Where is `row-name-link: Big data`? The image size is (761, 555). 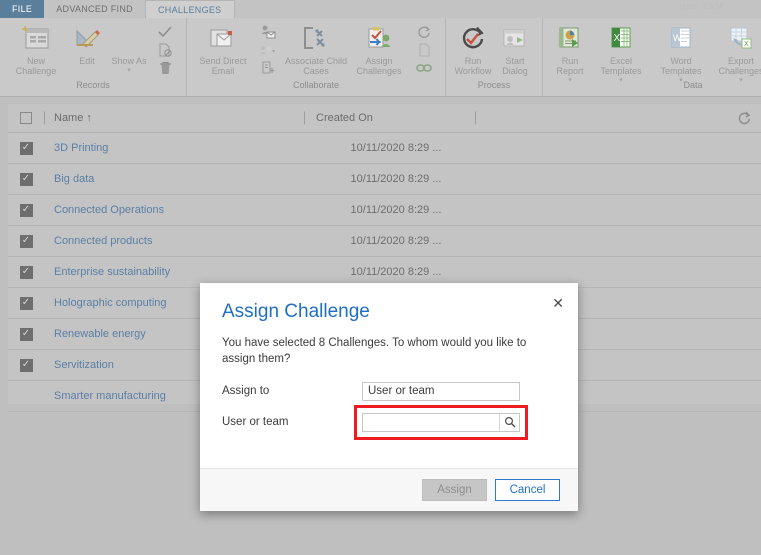 row-name-link: Big data is located at coordinates (174, 179).